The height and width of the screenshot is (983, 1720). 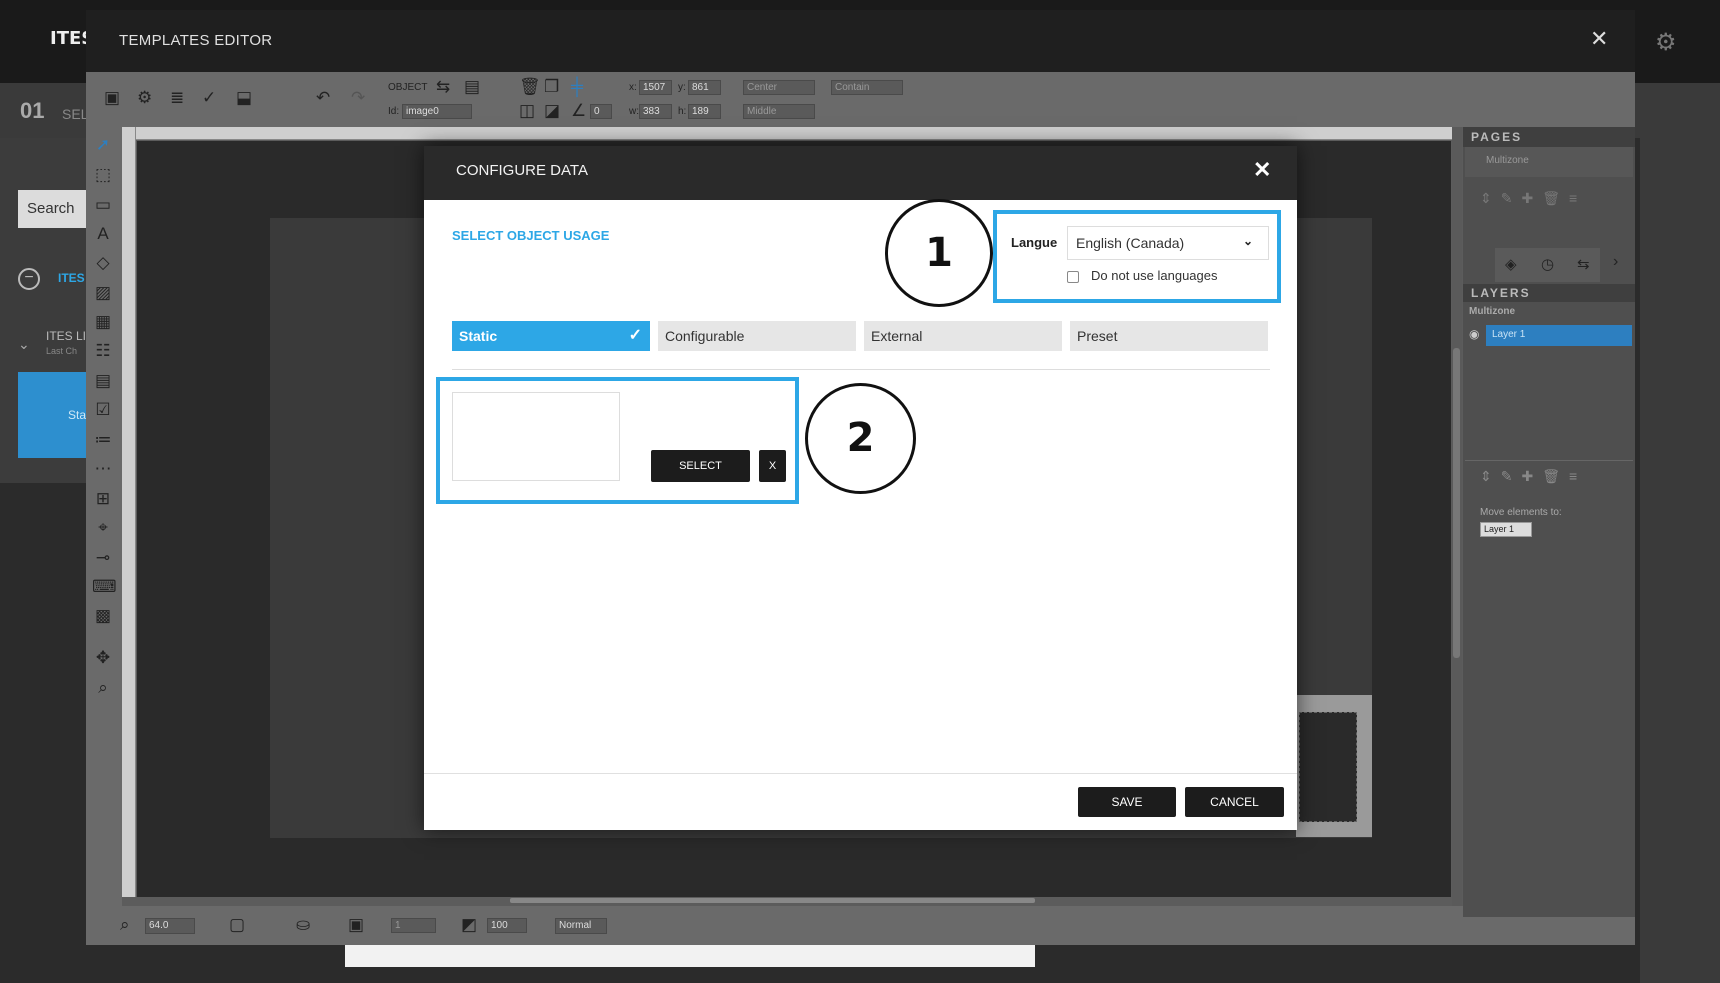 What do you see at coordinates (1073, 277) in the screenshot?
I see `no-languages-checkbox` at bounding box center [1073, 277].